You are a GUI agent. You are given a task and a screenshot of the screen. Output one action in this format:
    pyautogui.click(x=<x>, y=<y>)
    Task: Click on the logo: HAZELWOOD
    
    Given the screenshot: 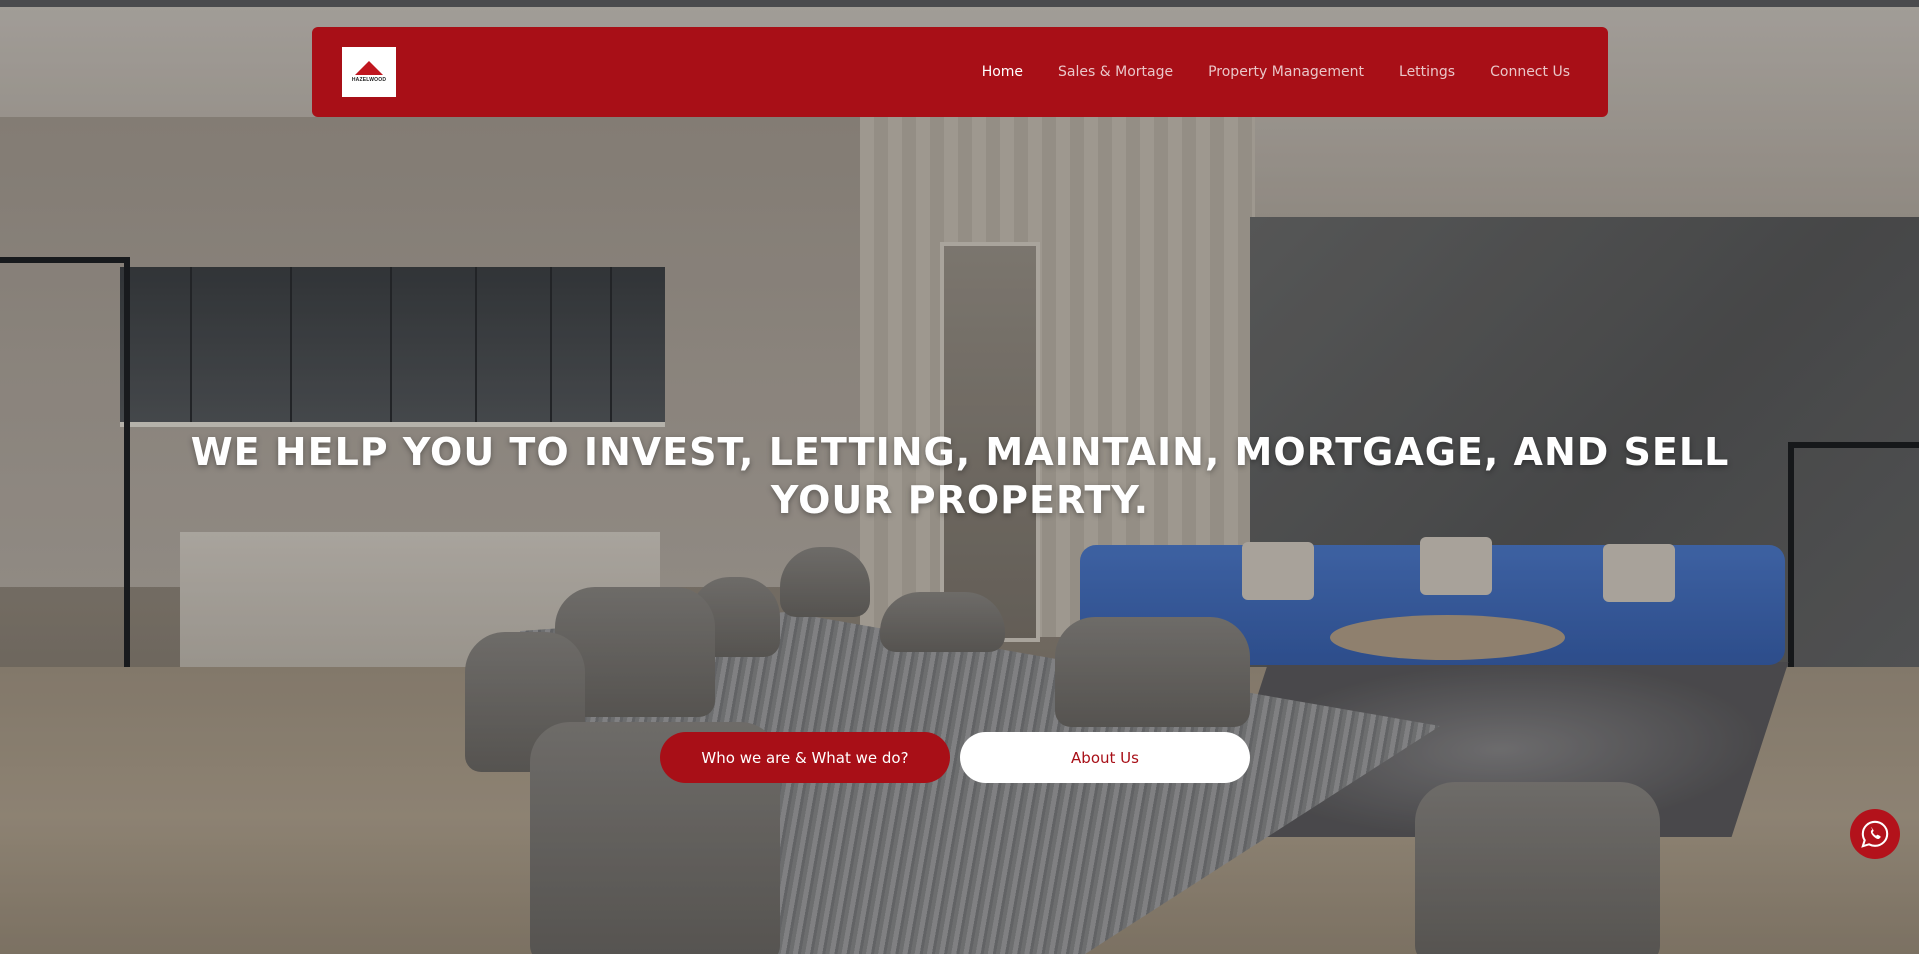 What is the action you would take?
    pyautogui.click(x=369, y=72)
    